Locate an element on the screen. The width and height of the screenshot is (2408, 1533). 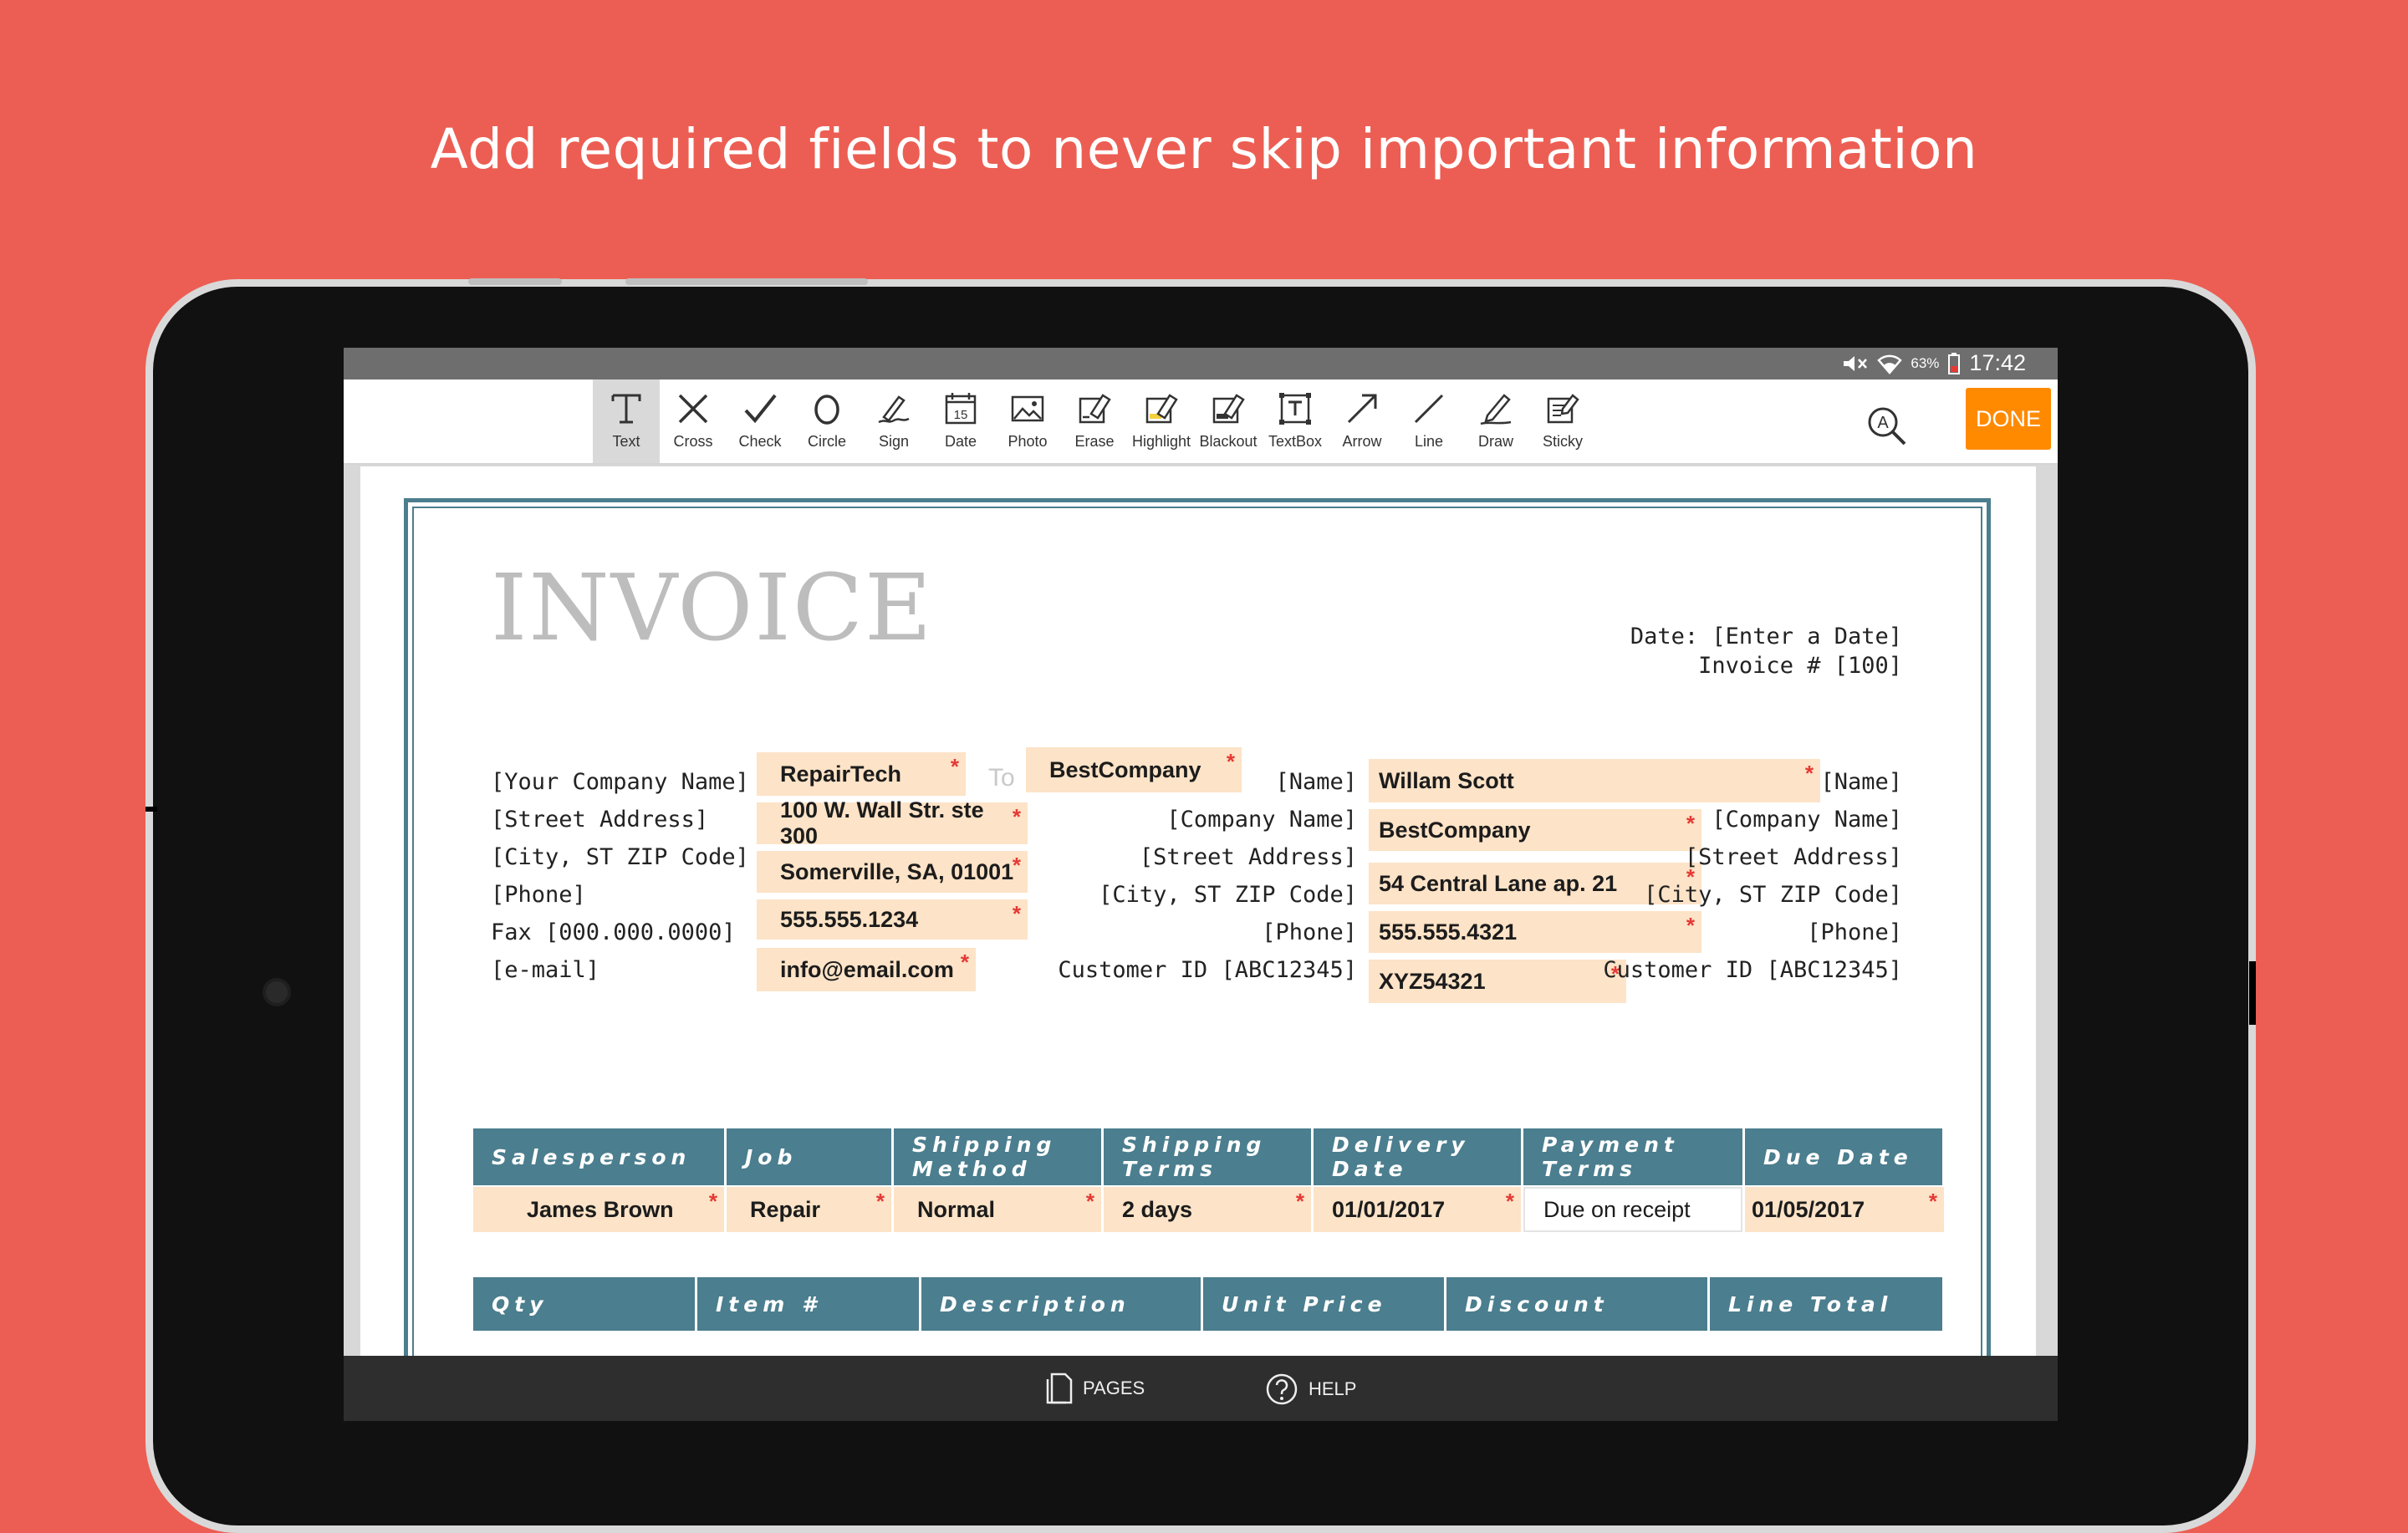
field-to-phone: 555.555.4321 * is located at coordinates (1535, 932).